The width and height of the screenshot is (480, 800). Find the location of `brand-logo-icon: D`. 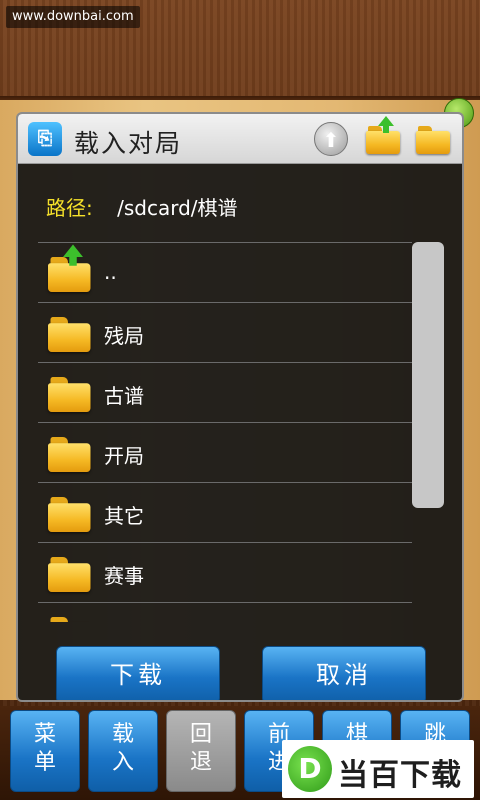

brand-logo-icon: D is located at coordinates (310, 769).